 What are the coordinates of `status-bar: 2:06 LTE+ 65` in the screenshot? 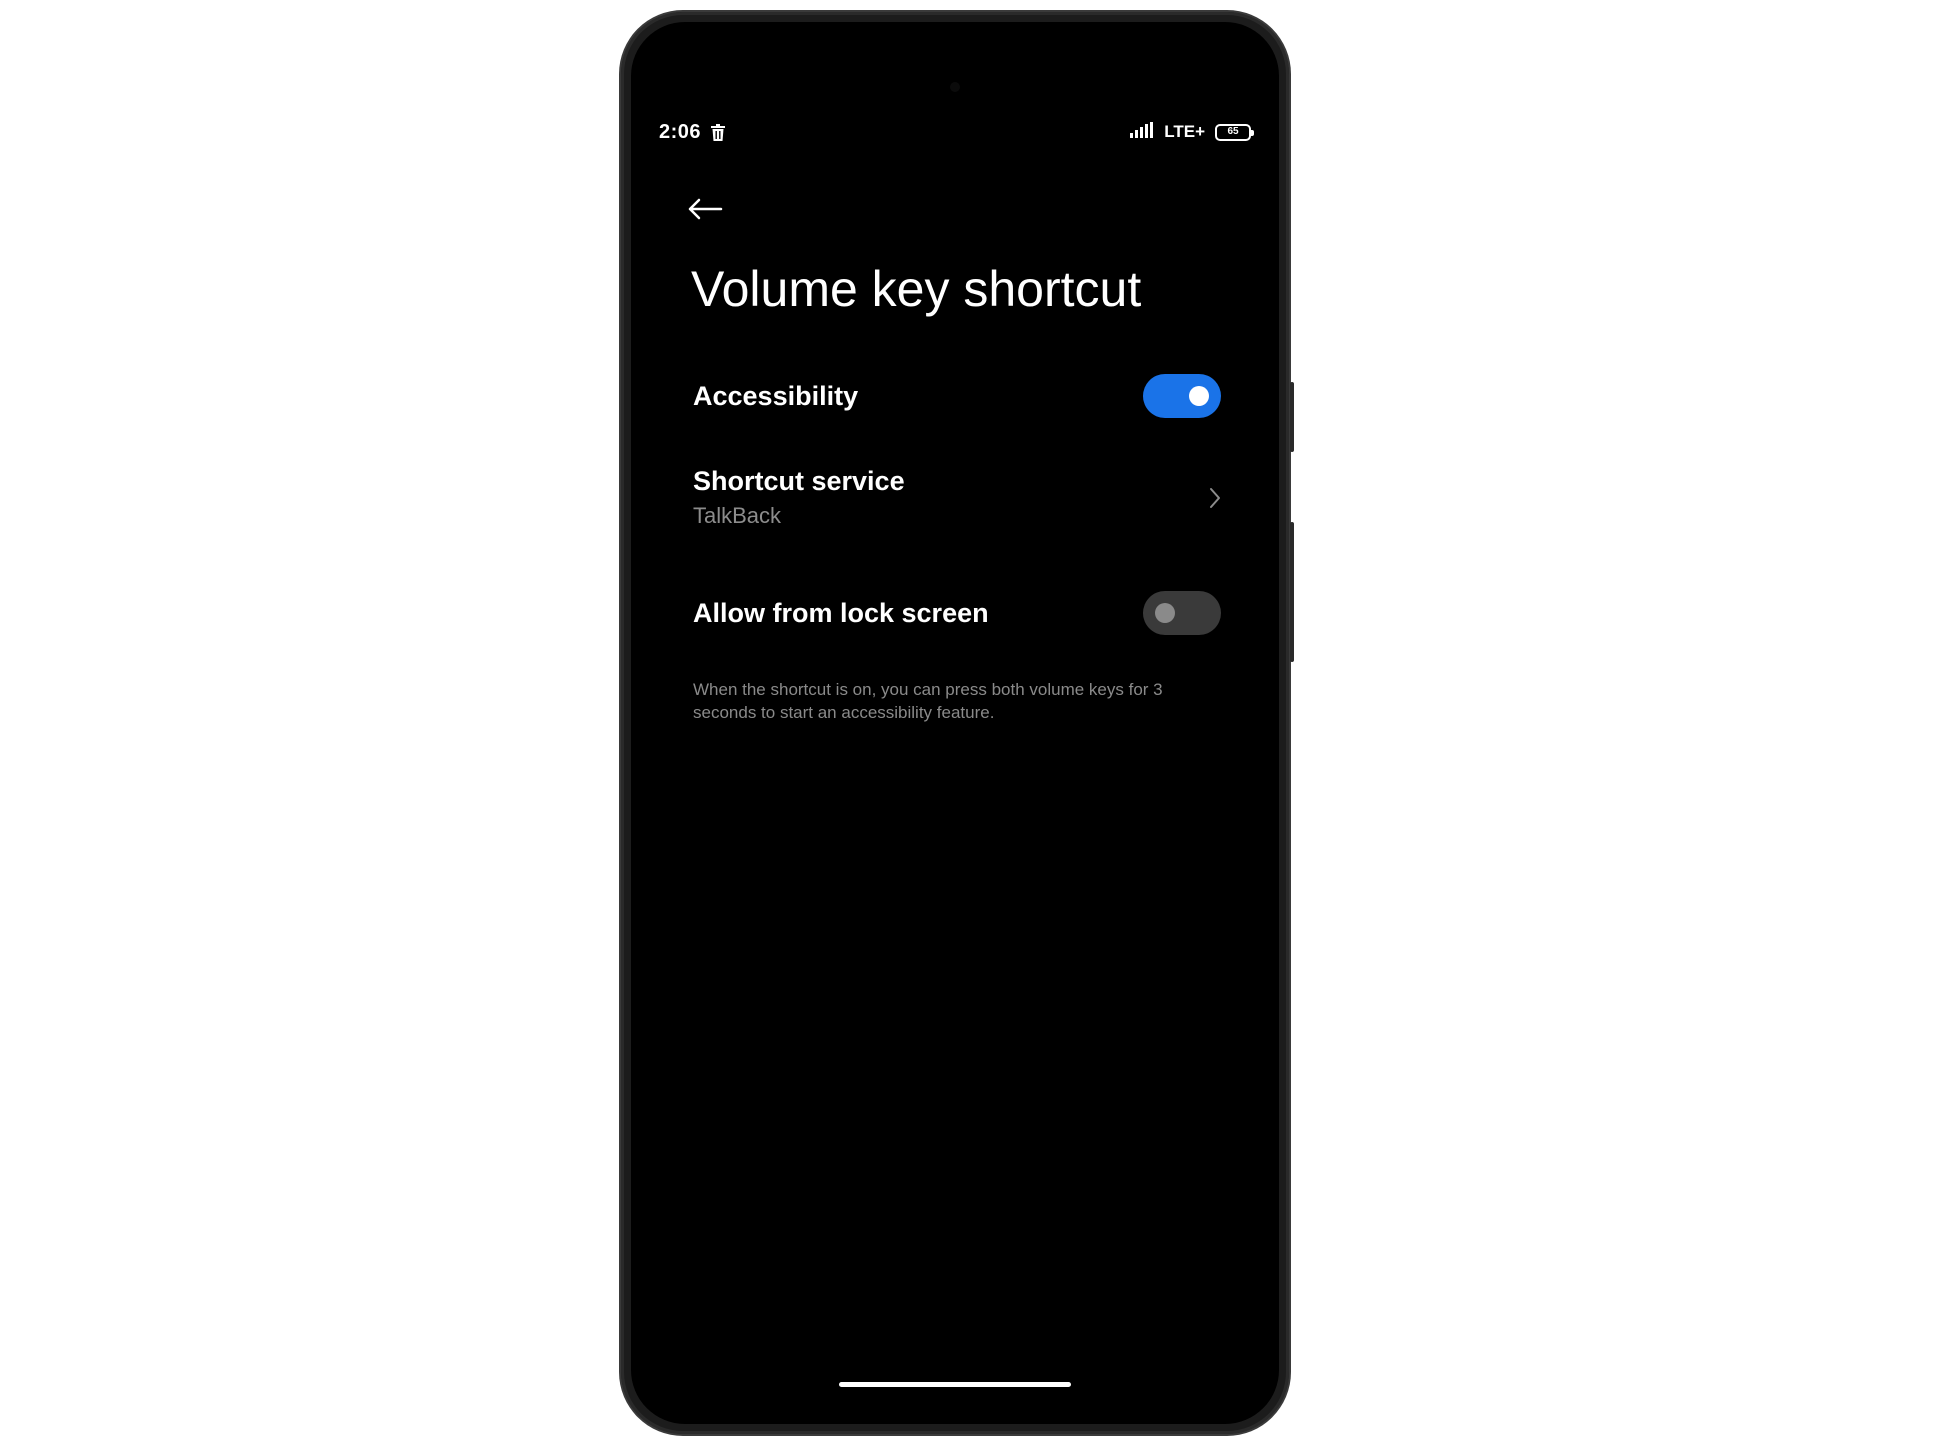 It's located at (956, 132).